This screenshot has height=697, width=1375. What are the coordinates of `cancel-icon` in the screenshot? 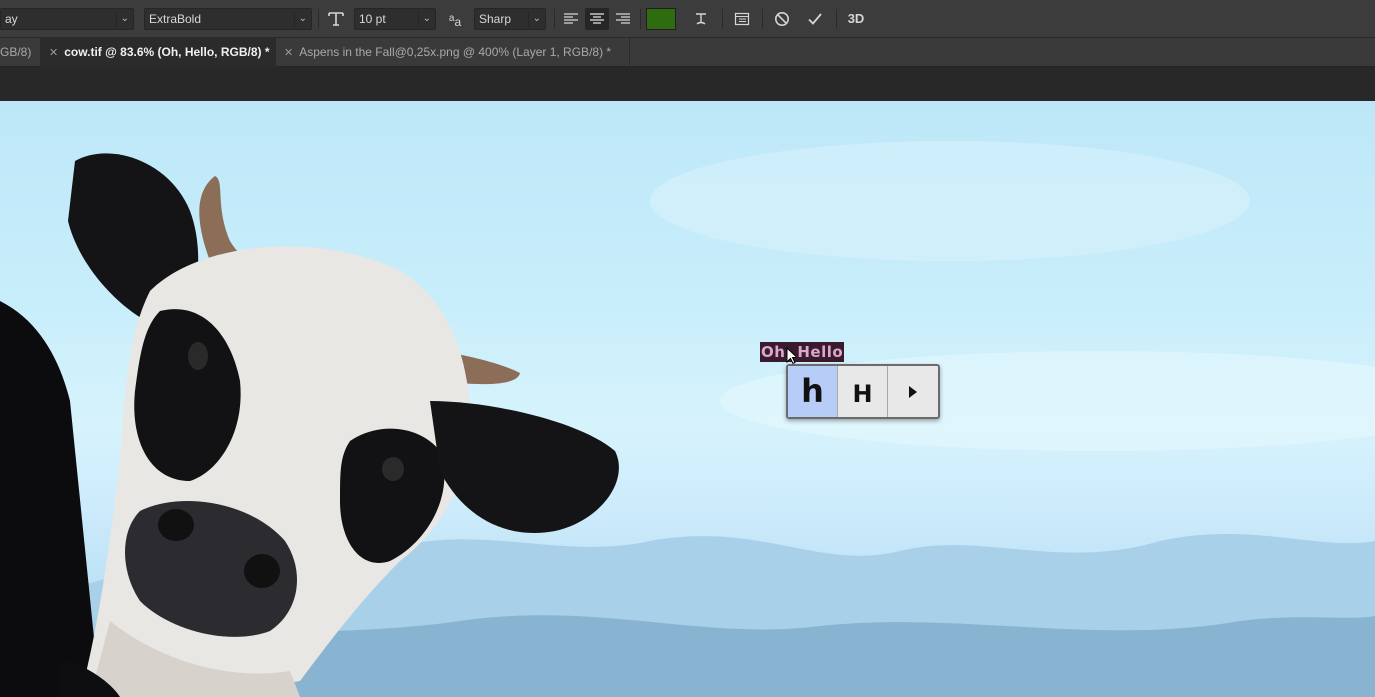 It's located at (782, 19).